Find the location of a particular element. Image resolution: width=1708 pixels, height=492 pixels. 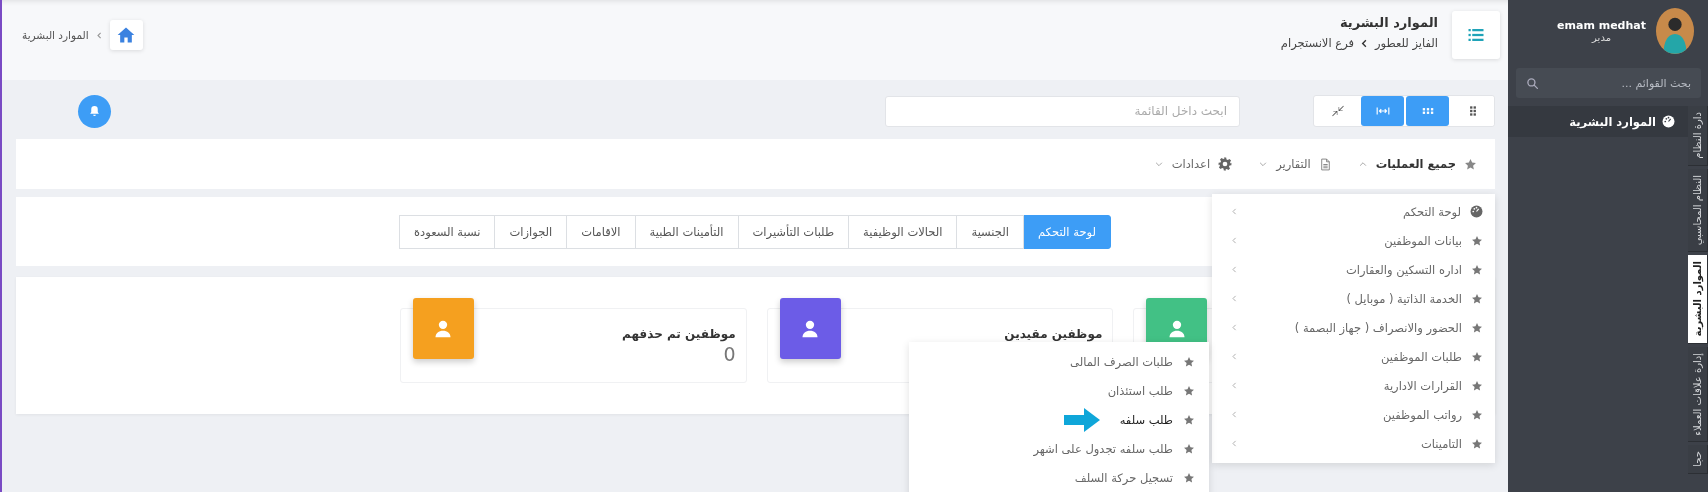

vertical-tab: الموارد البشرية is located at coordinates (1698, 299).